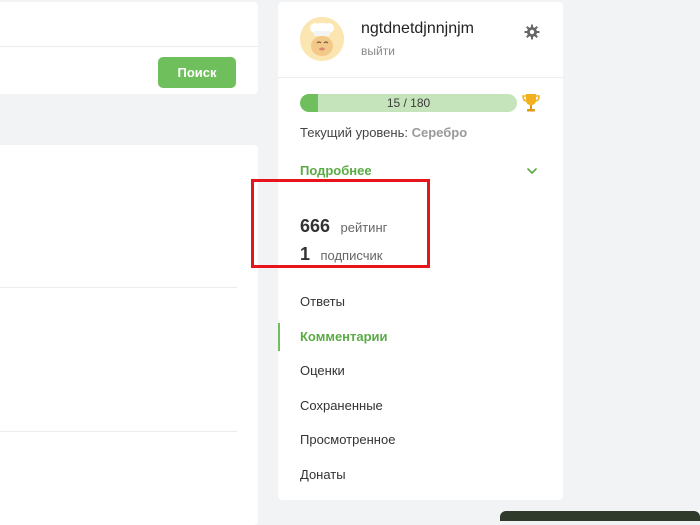  I want to click on logout-link: выйти, so click(378, 51).